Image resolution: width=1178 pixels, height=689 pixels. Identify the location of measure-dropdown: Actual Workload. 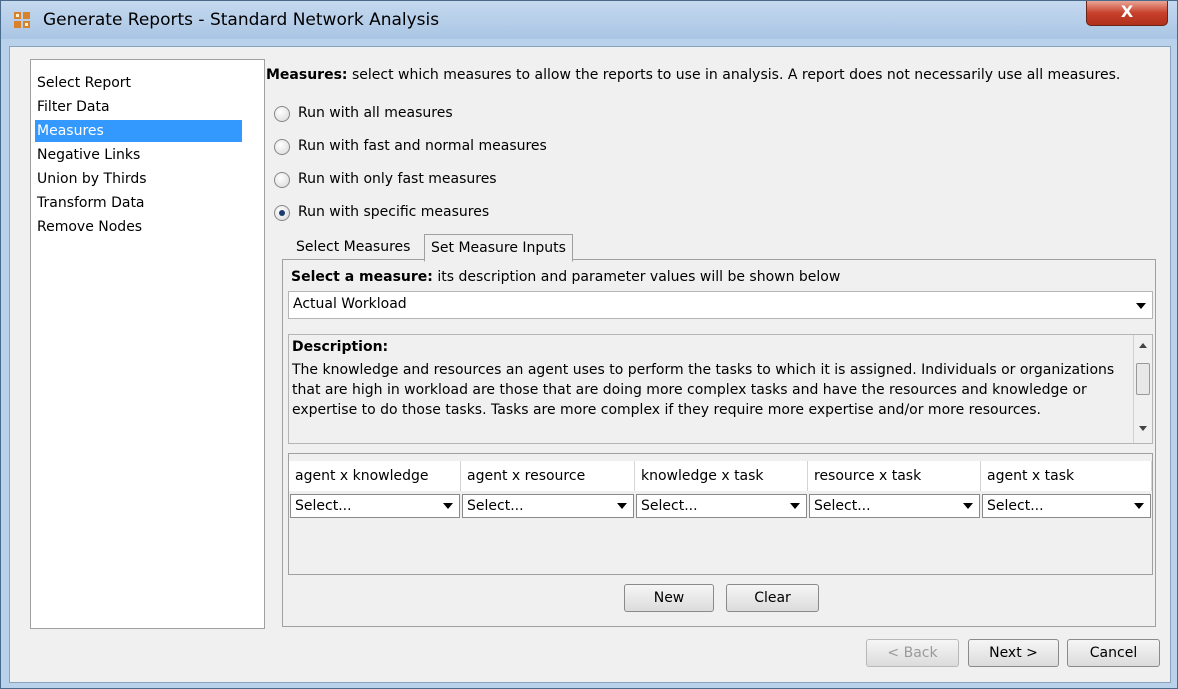
(720, 305).